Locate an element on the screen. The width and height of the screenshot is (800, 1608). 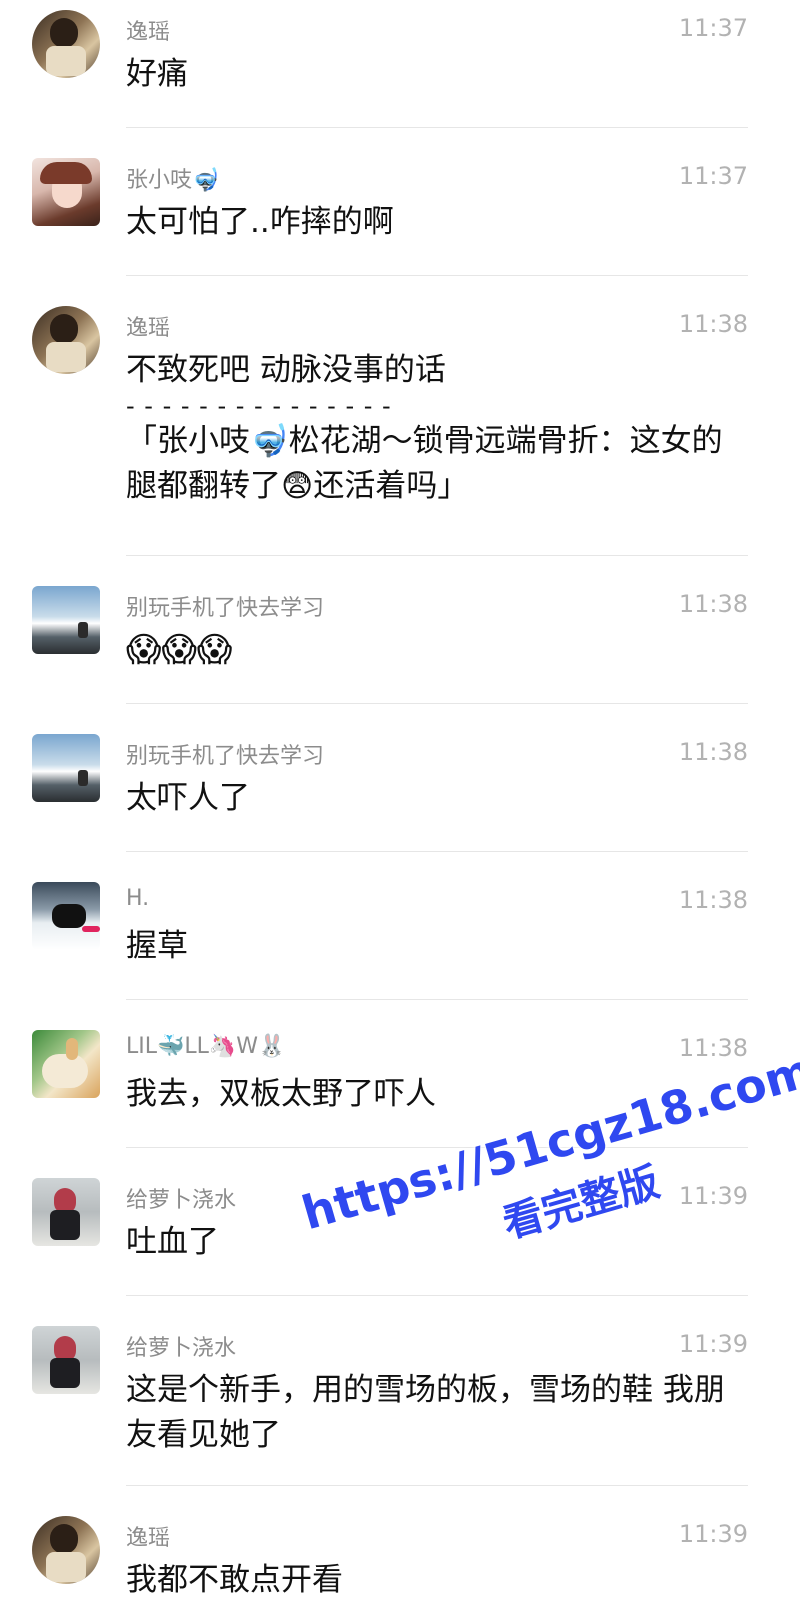
sender-name: H. is located at coordinates (138, 898).